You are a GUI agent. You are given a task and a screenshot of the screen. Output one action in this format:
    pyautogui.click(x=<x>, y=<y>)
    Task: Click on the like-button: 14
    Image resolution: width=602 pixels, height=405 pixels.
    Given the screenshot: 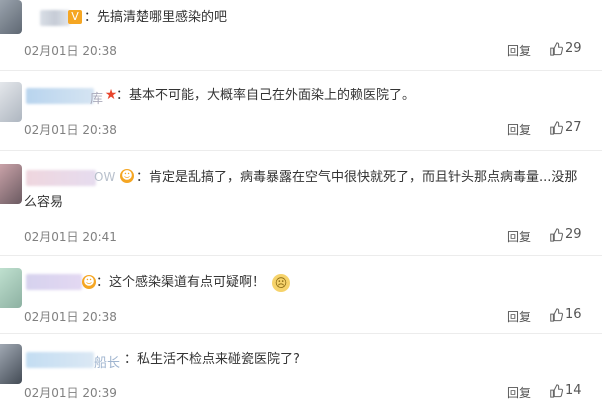 What is the action you would take?
    pyautogui.click(x=565, y=390)
    